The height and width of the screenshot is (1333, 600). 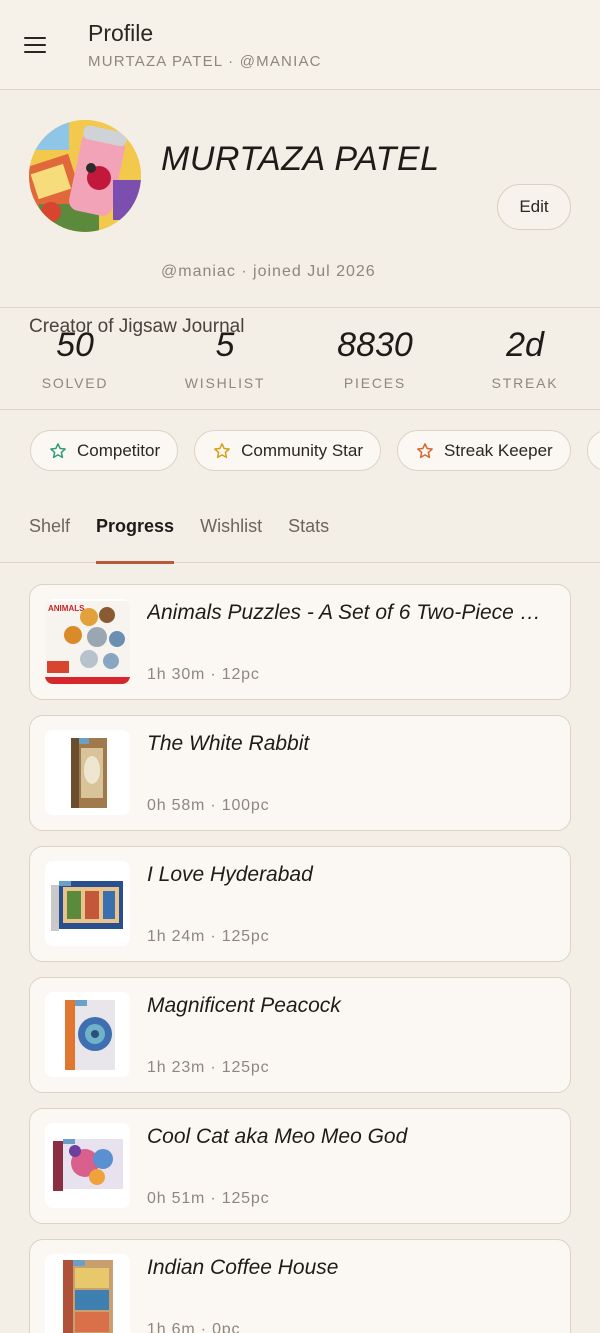 I want to click on puzzle-meta: 0h 51m · 125pc, so click(x=208, y=1198).